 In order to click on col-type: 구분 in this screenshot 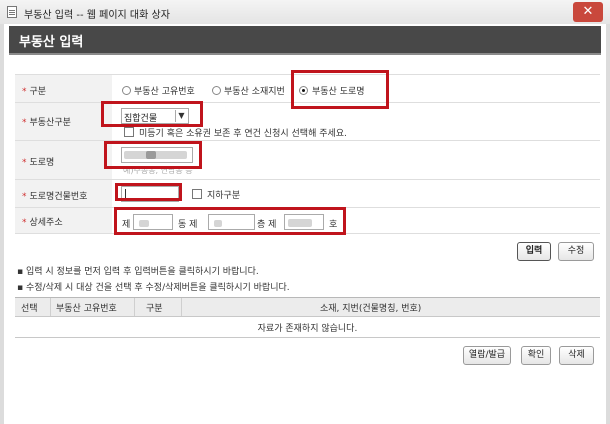, I will do `click(154, 309)`.